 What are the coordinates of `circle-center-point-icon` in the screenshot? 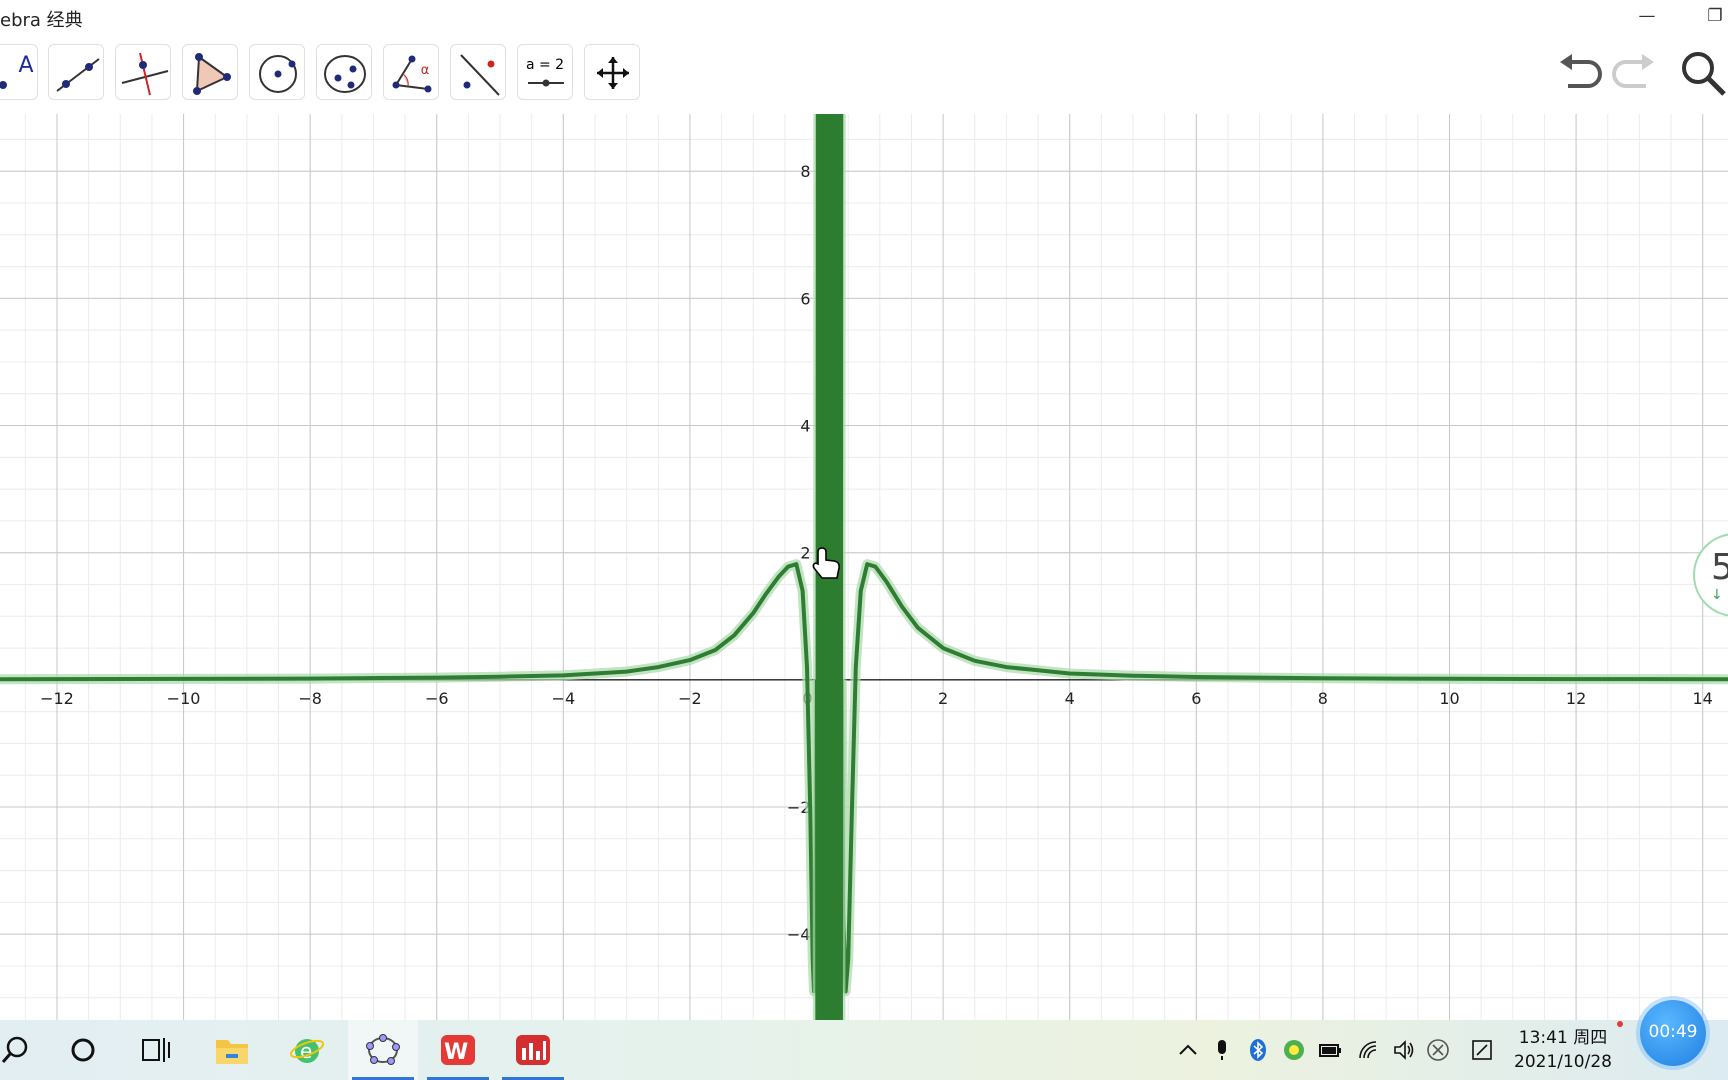 It's located at (278, 74).